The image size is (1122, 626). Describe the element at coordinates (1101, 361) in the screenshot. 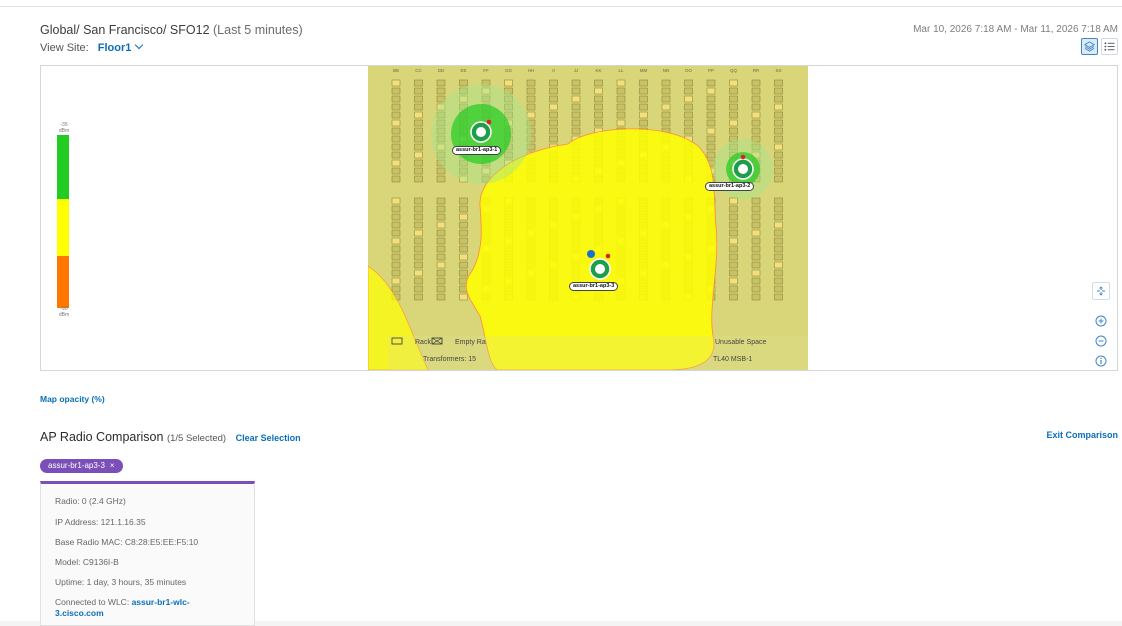

I see `info-icon` at that location.